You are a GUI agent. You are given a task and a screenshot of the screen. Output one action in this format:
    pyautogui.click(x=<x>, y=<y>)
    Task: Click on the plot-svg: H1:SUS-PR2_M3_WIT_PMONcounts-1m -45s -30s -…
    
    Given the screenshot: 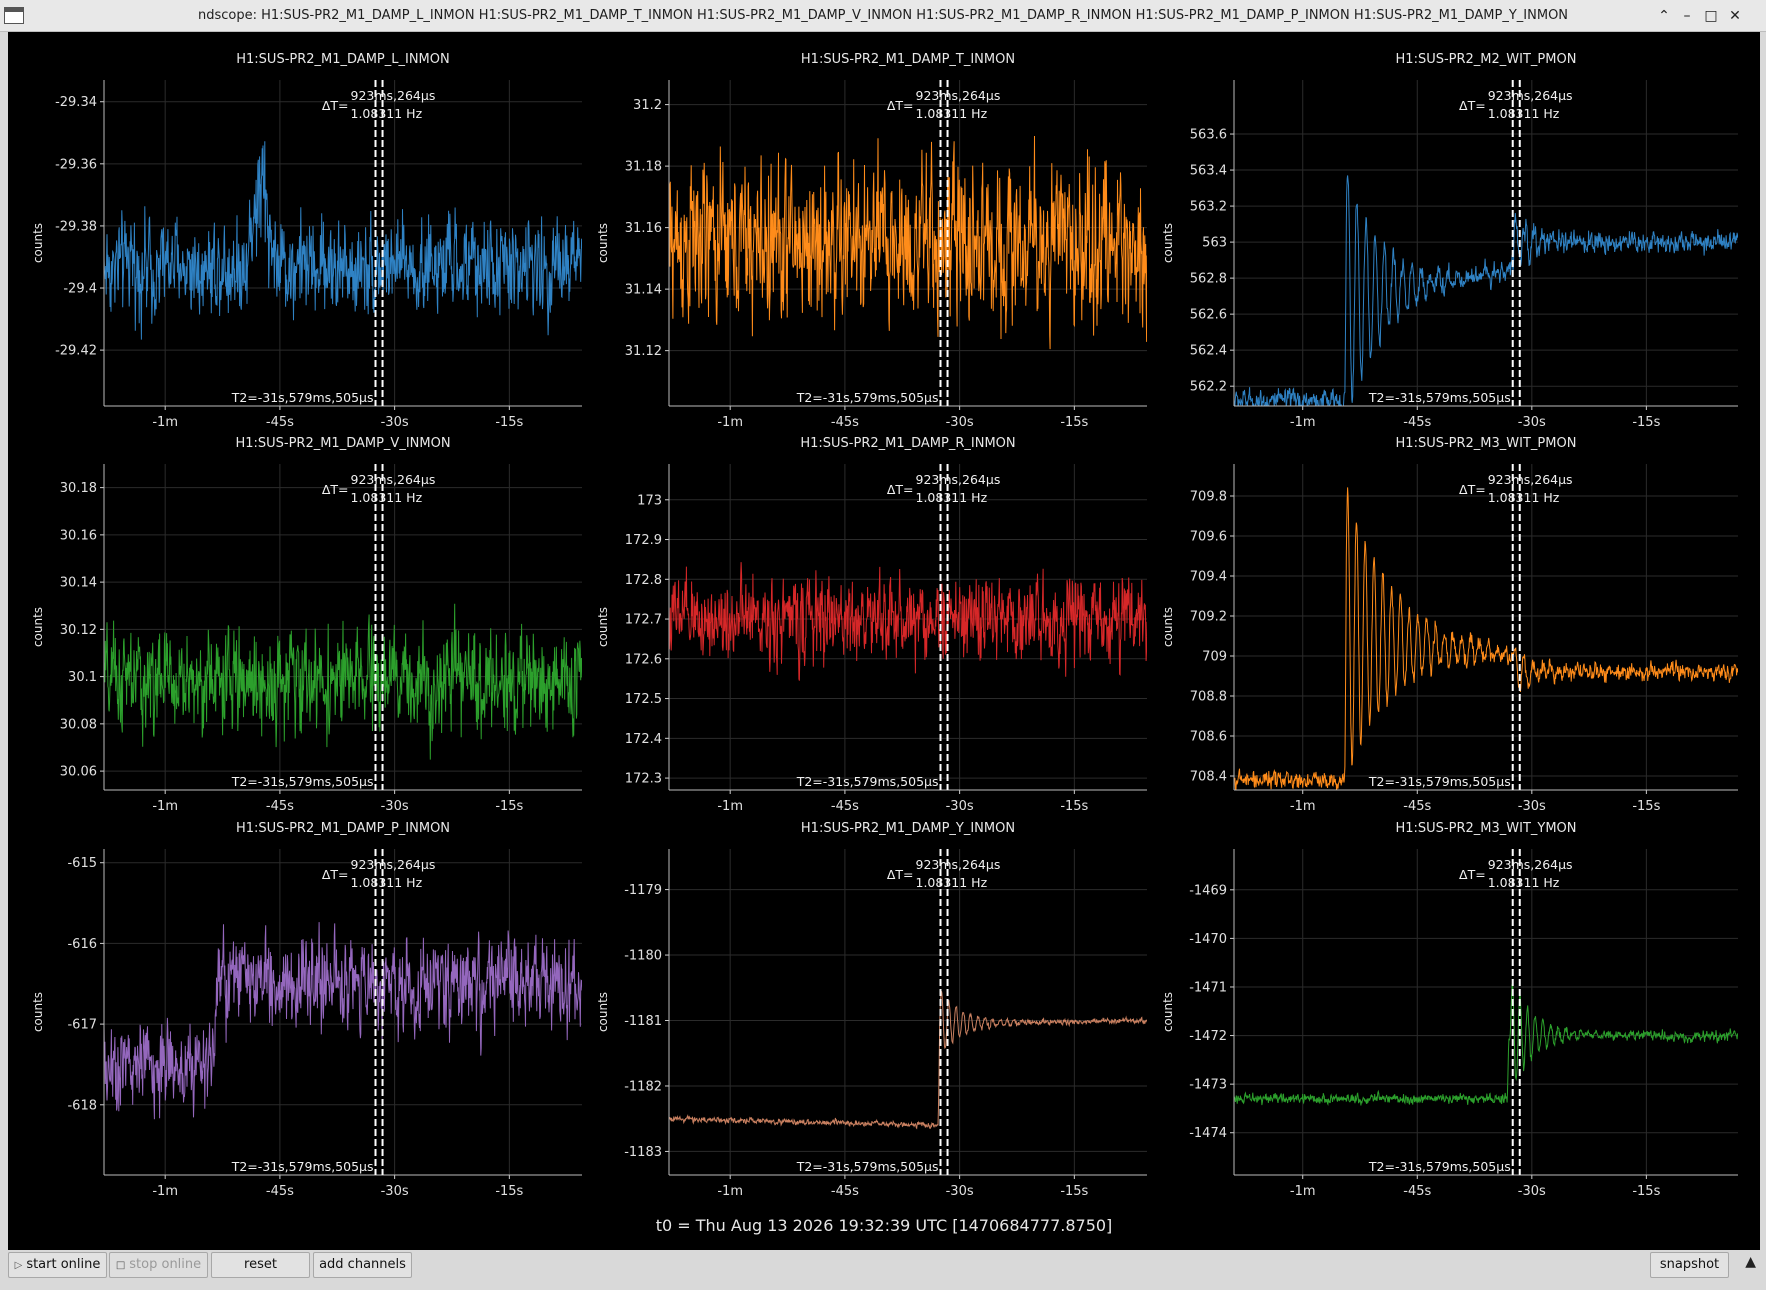 What is the action you would take?
    pyautogui.click(x=1448, y=618)
    